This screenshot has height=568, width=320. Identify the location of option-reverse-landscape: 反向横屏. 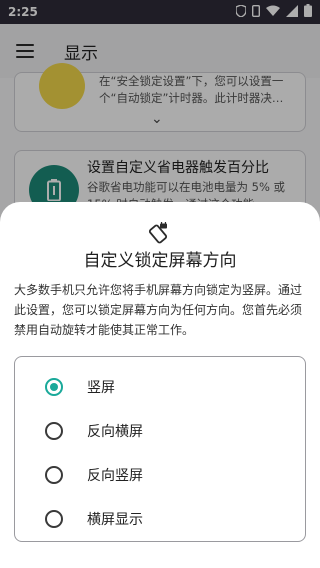
(160, 431).